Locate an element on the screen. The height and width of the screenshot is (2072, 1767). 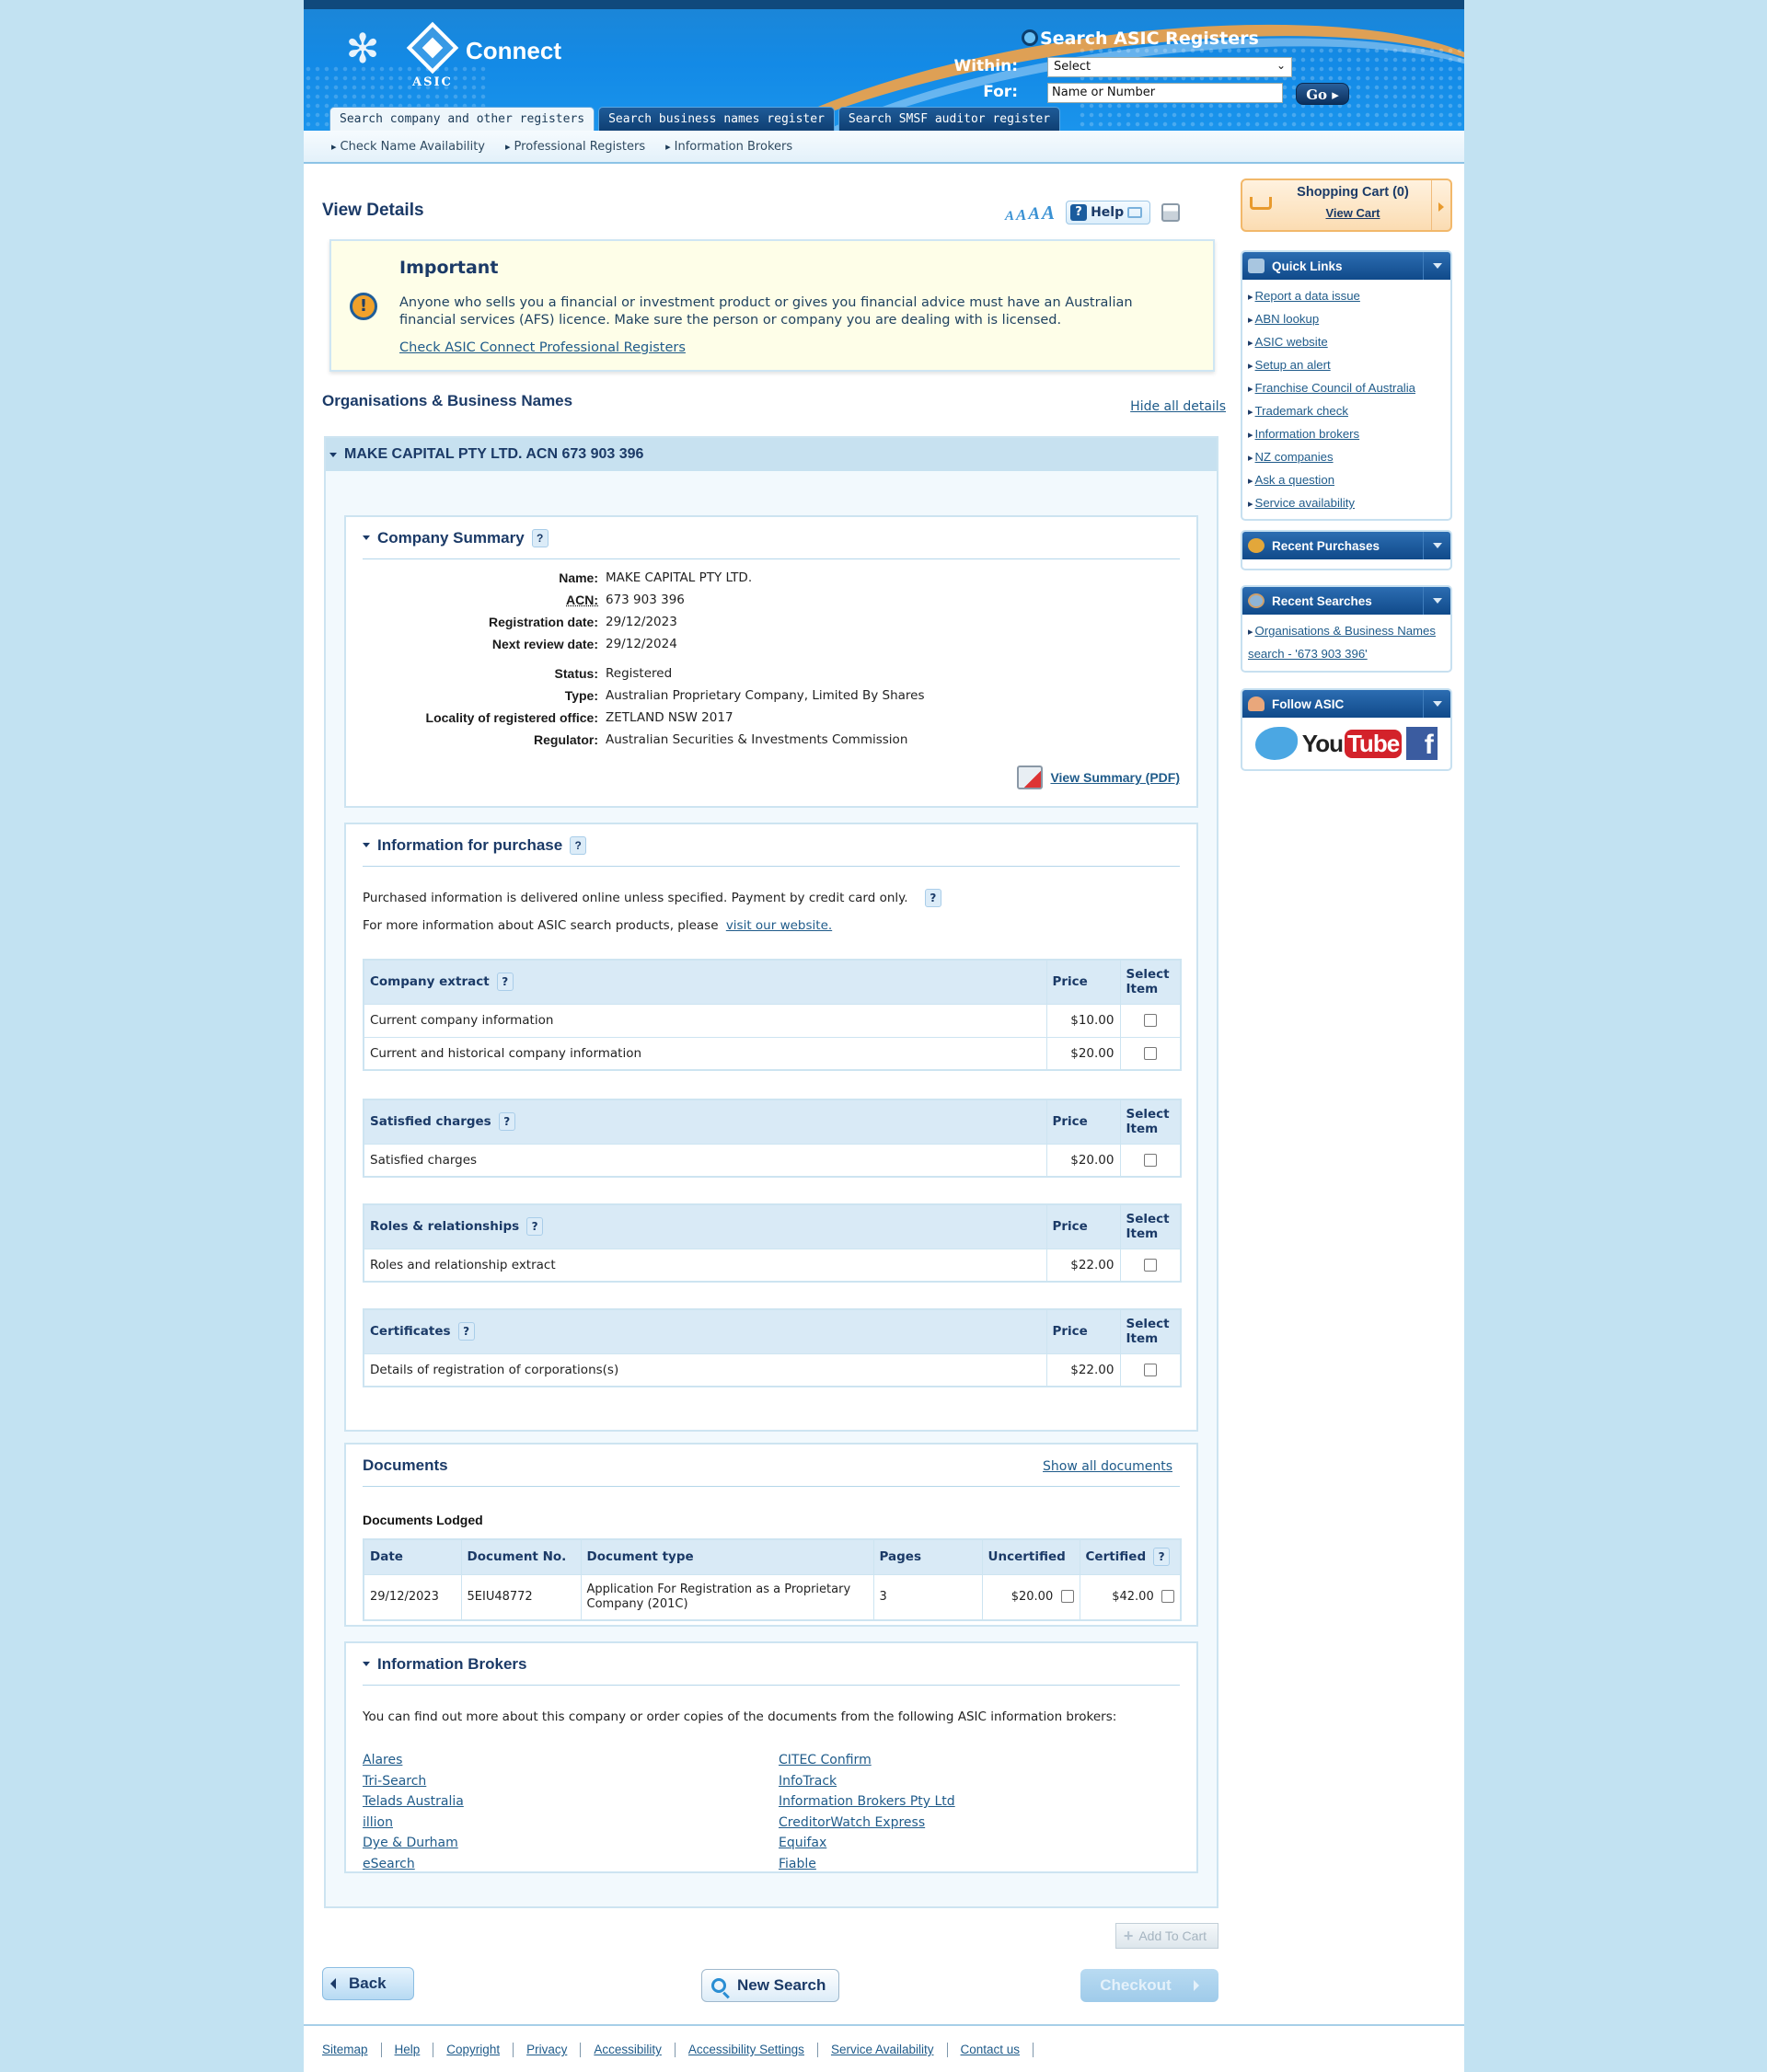
subnav-professional-registers: Professional Registers is located at coordinates (575, 147).